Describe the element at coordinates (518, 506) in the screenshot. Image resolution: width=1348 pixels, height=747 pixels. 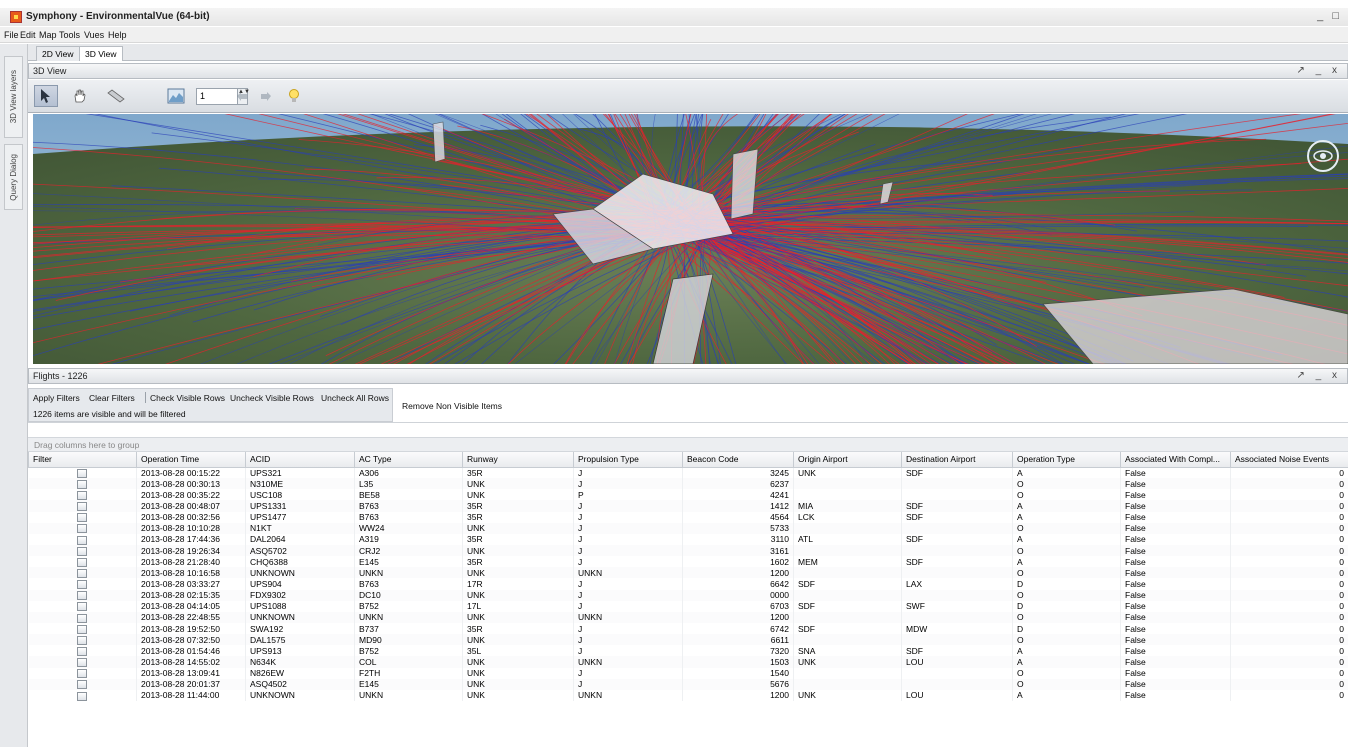
I see `table-cell: 35R` at that location.